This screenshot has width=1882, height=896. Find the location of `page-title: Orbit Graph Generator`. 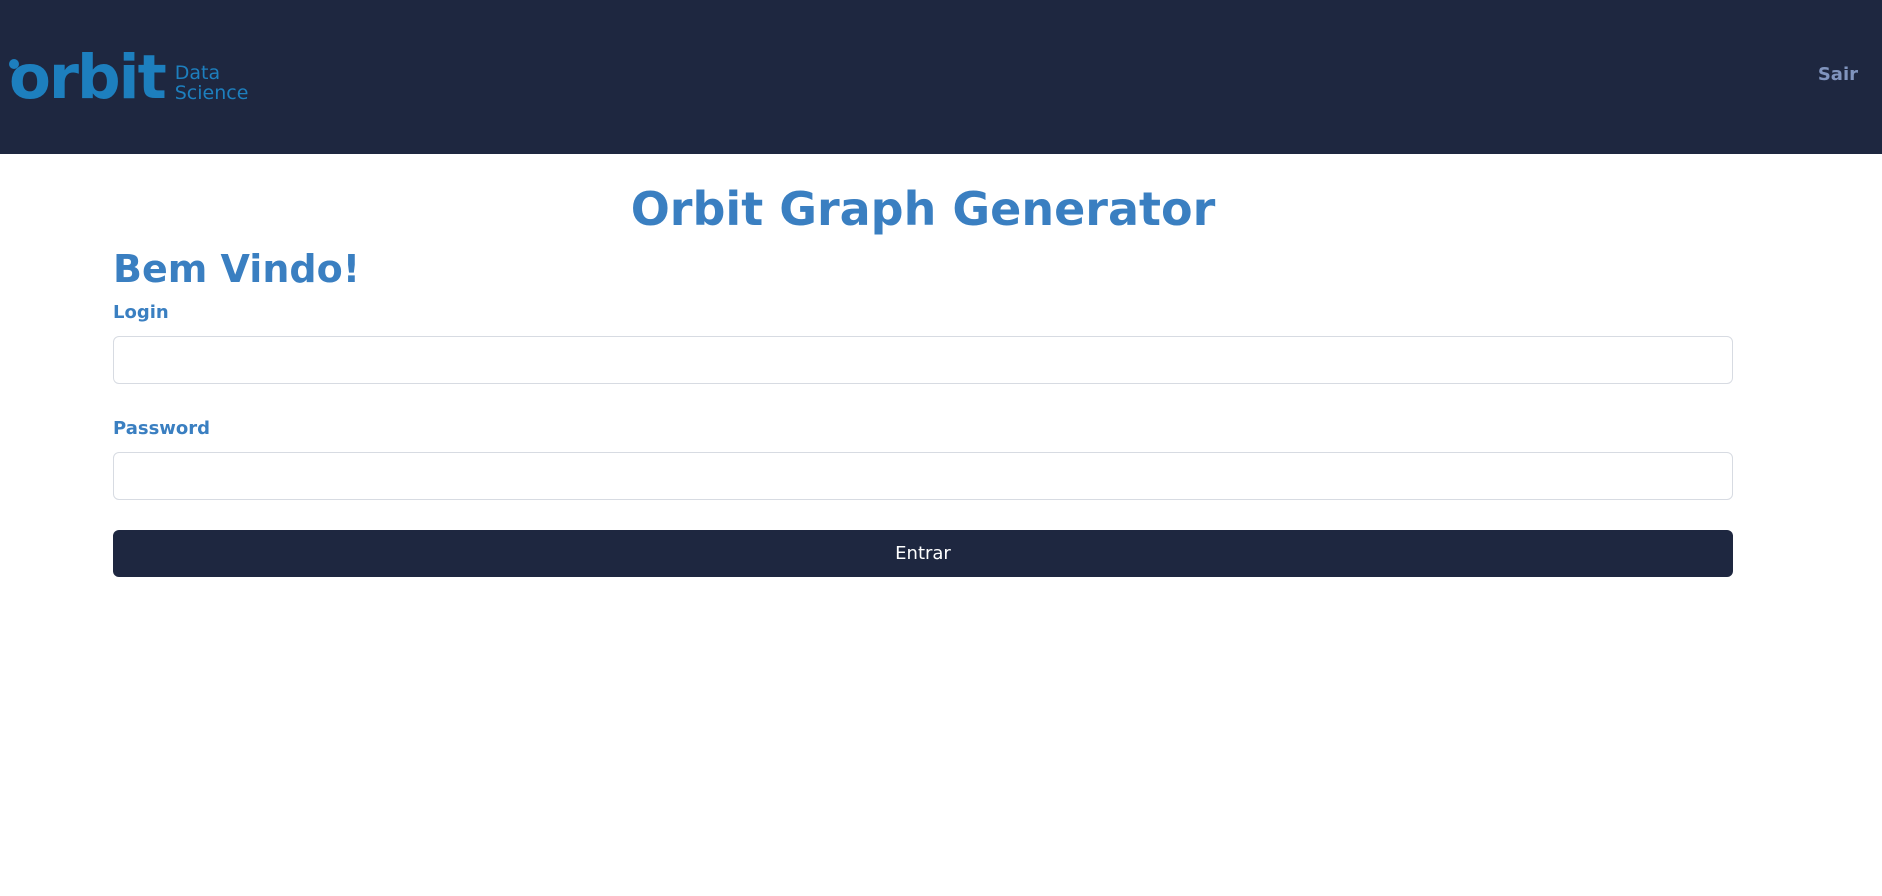

page-title: Orbit Graph Generator is located at coordinates (923, 209).